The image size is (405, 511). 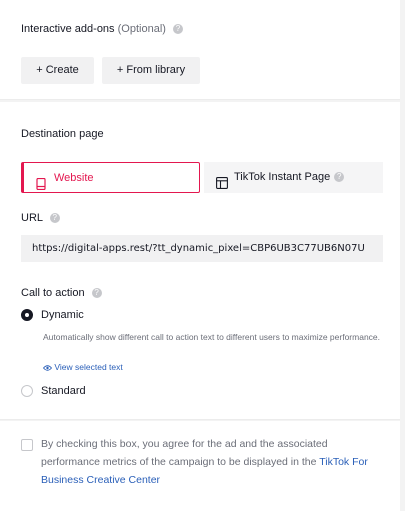 I want to click on destination-option-label: Website, so click(x=74, y=178).